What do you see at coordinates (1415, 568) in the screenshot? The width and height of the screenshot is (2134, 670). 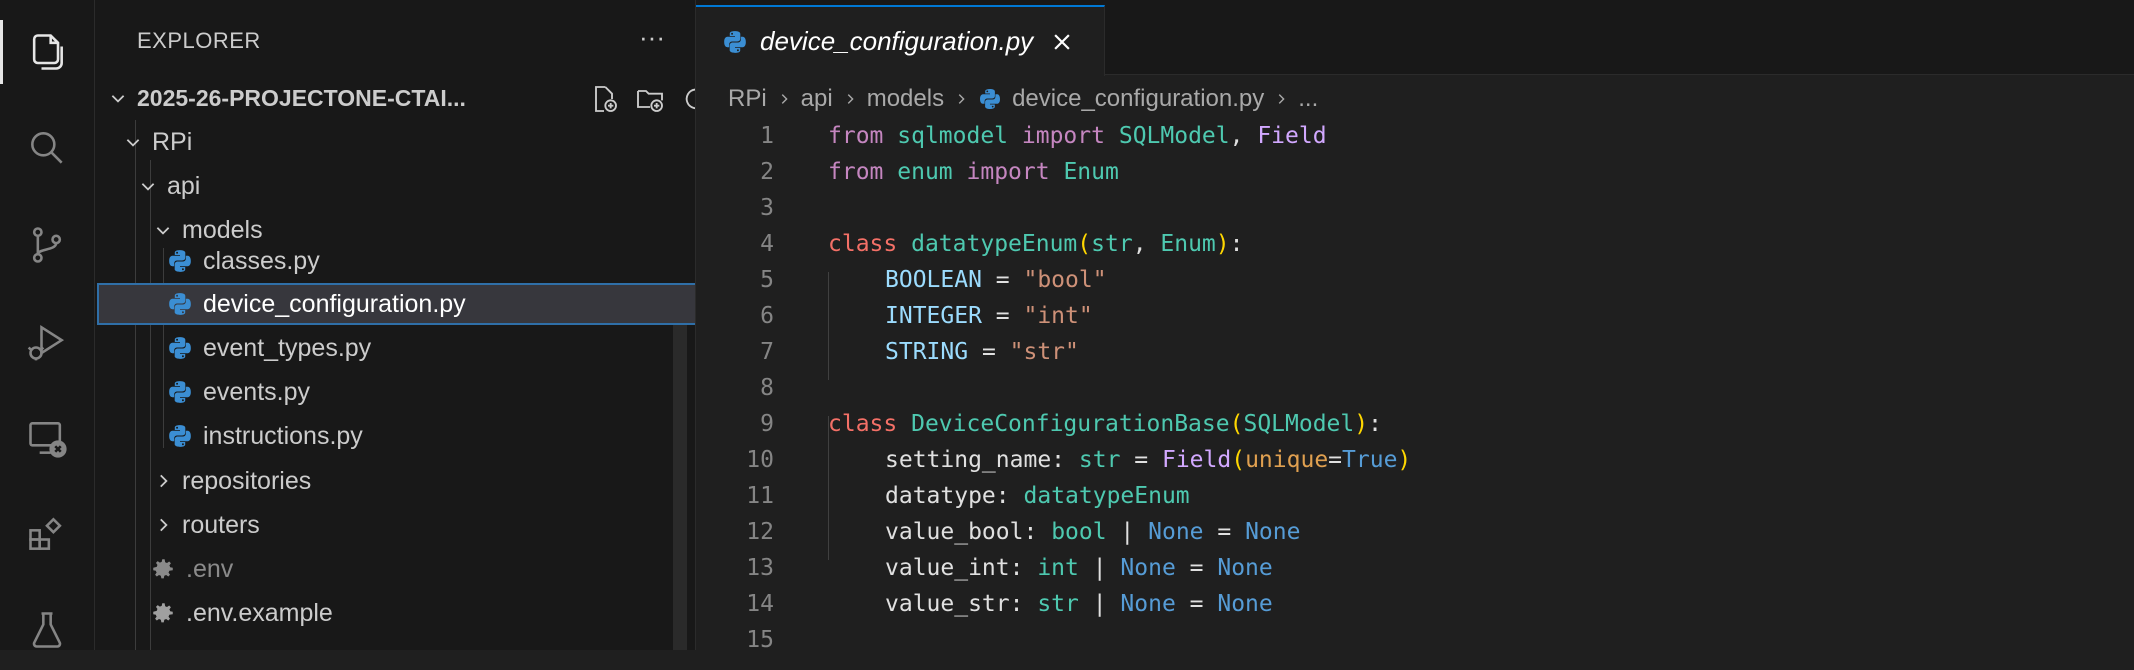 I see `code-line: 13 value_int: int | None = None` at bounding box center [1415, 568].